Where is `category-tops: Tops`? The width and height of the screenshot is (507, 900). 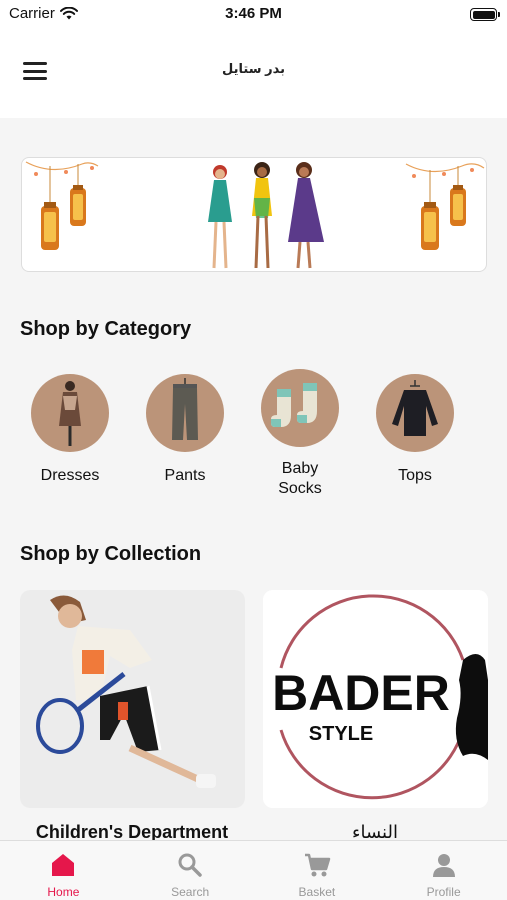
category-tops: Tops is located at coordinates (415, 430).